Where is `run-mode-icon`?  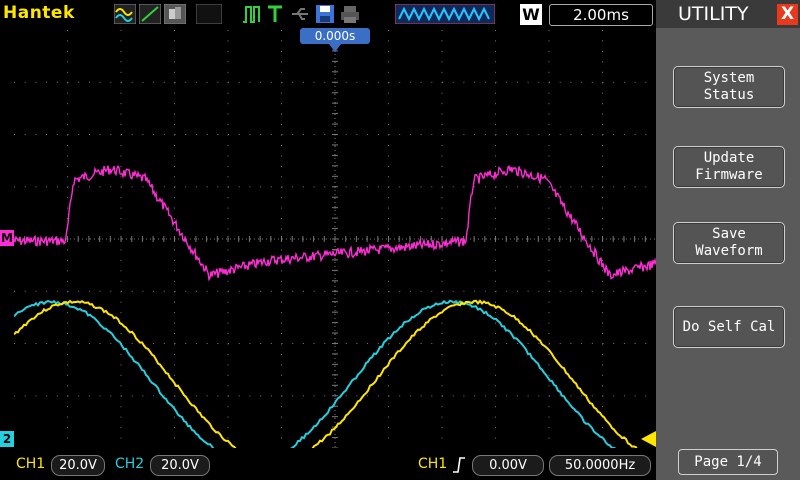
run-mode-icon is located at coordinates (252, 14).